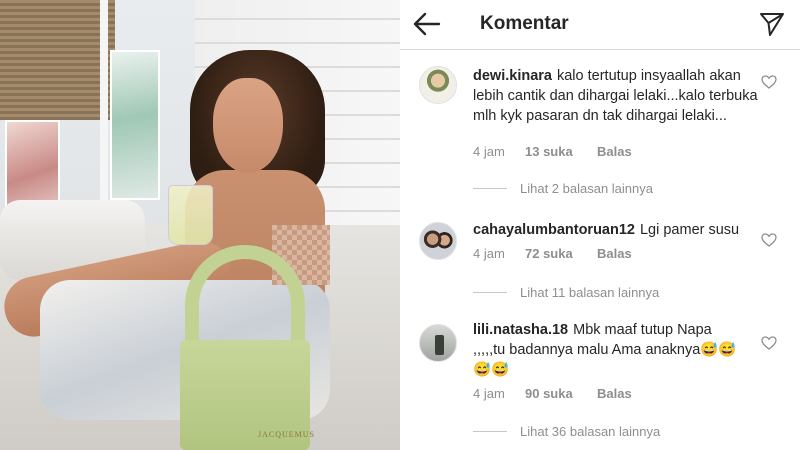 Image resolution: width=800 pixels, height=450 pixels. I want to click on comment-username: lili.natasha.18, so click(520, 330).